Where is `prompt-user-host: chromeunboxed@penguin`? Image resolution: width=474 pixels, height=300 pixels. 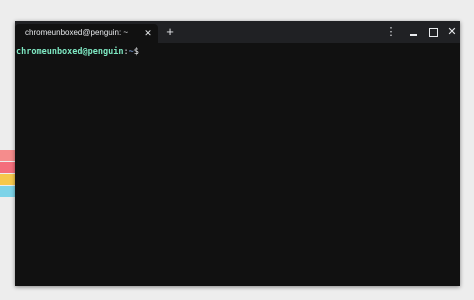
prompt-user-host: chromeunboxed@penguin is located at coordinates (70, 52).